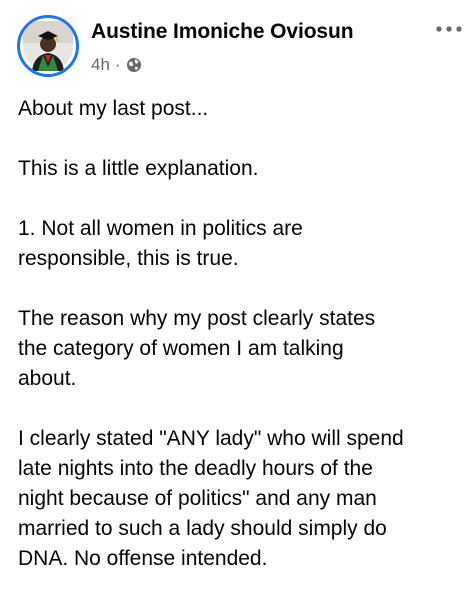 Image resolution: width=475 pixels, height=596 pixels. Describe the element at coordinates (222, 32) in the screenshot. I see `author-name: Austine Imoniche Oviosun` at that location.